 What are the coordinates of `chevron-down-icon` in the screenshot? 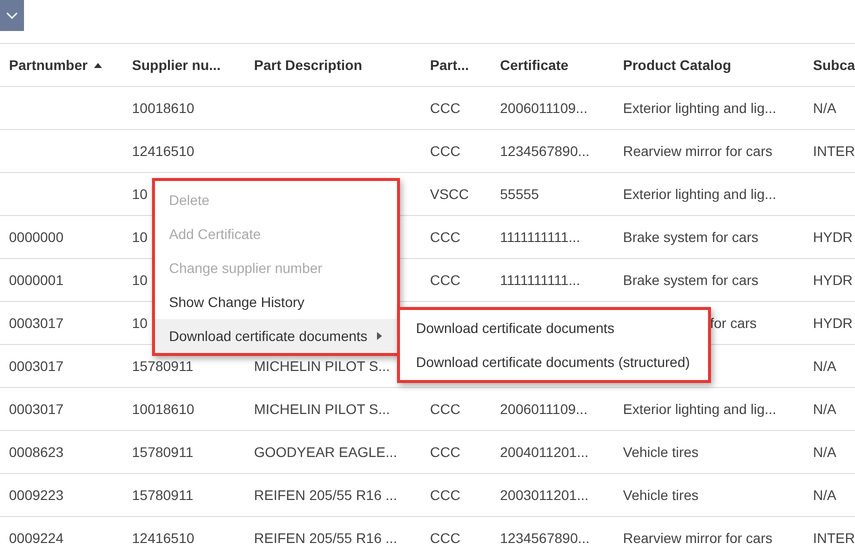 It's located at (12, 16).